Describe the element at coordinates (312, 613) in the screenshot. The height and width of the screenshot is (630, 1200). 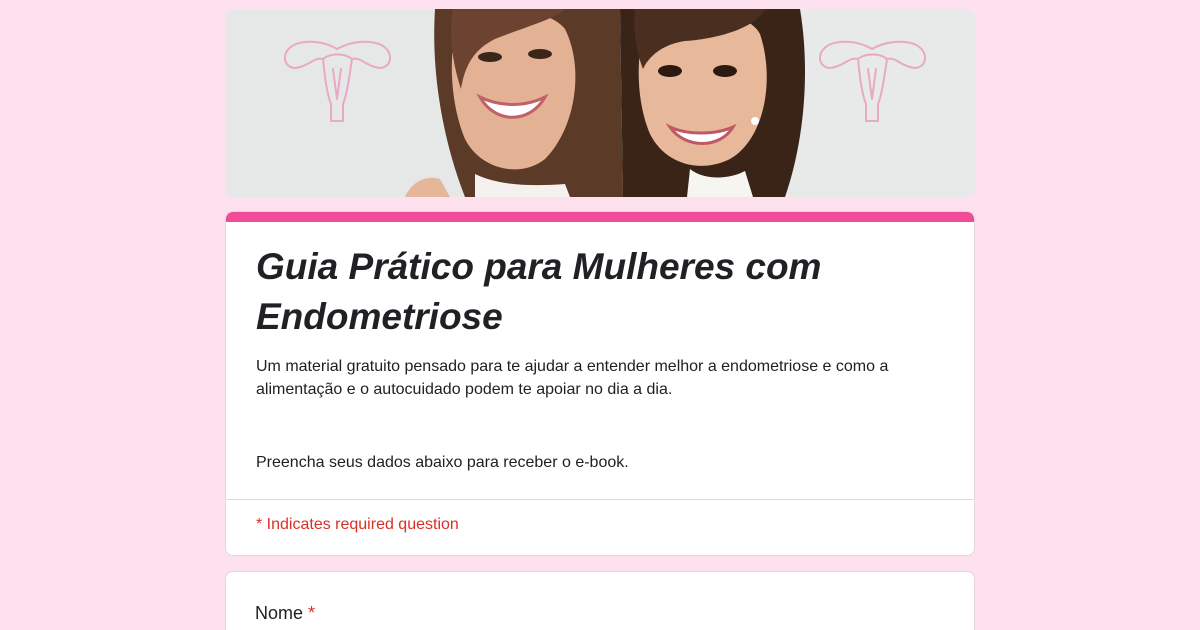
I see `required-asterisk: *` at that location.